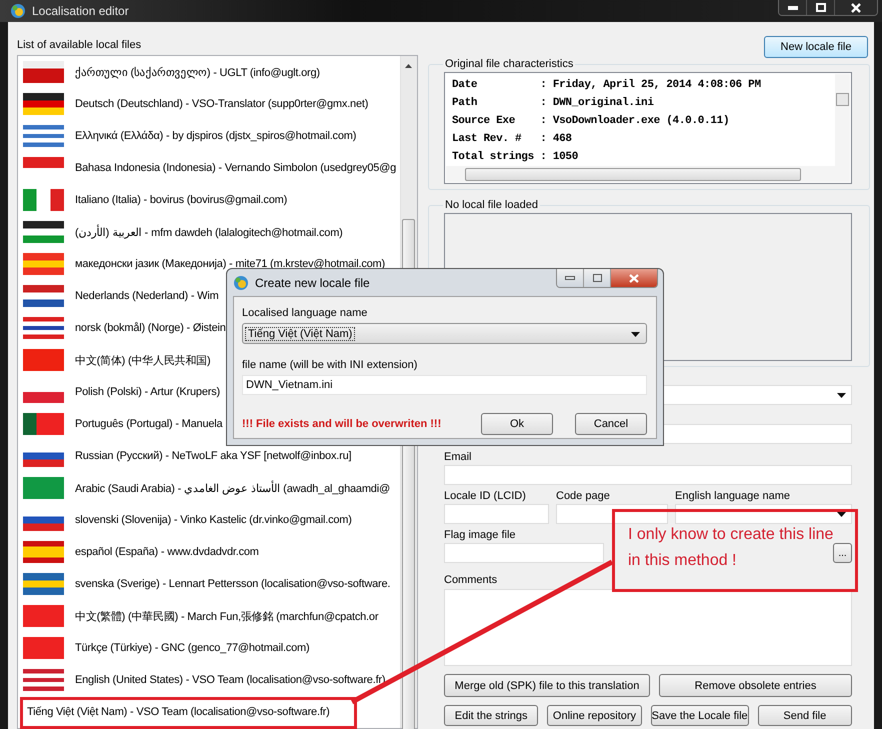 This screenshot has height=729, width=882. I want to click on action-button: Online repository, so click(594, 715).